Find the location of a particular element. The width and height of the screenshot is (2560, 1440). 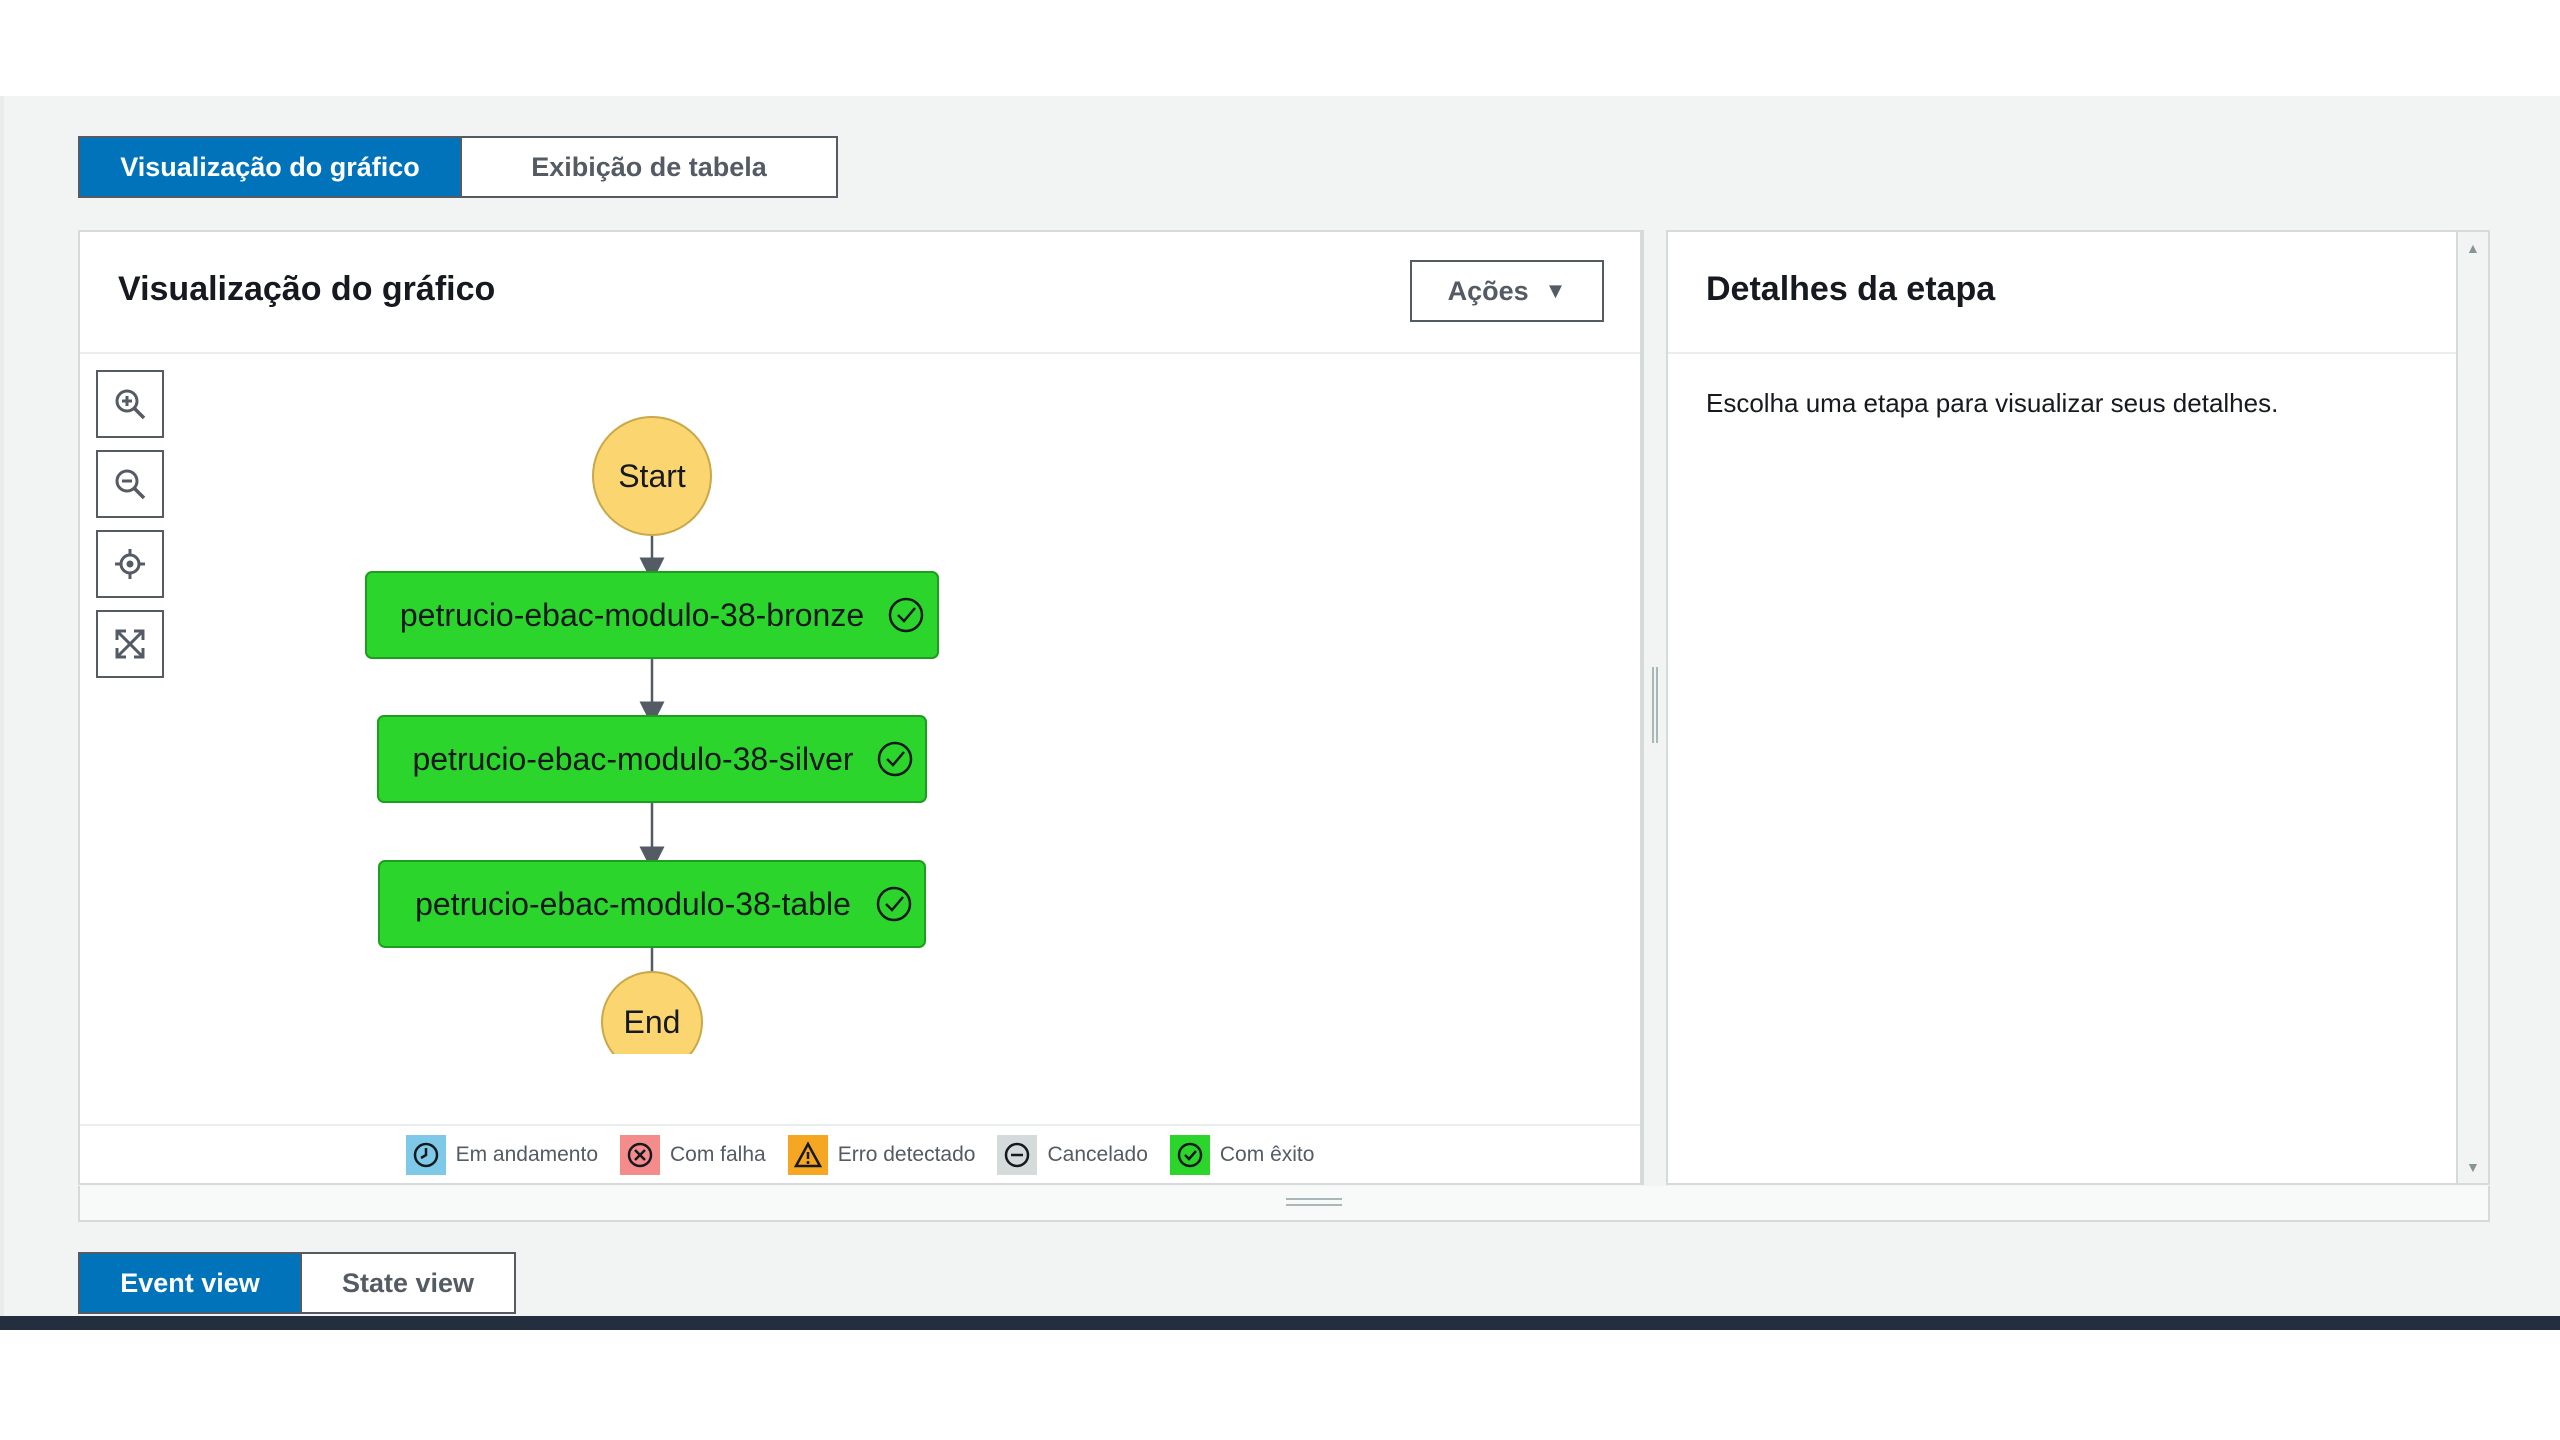

graph-panel-title: Visualização do gráfico is located at coordinates (307, 289).